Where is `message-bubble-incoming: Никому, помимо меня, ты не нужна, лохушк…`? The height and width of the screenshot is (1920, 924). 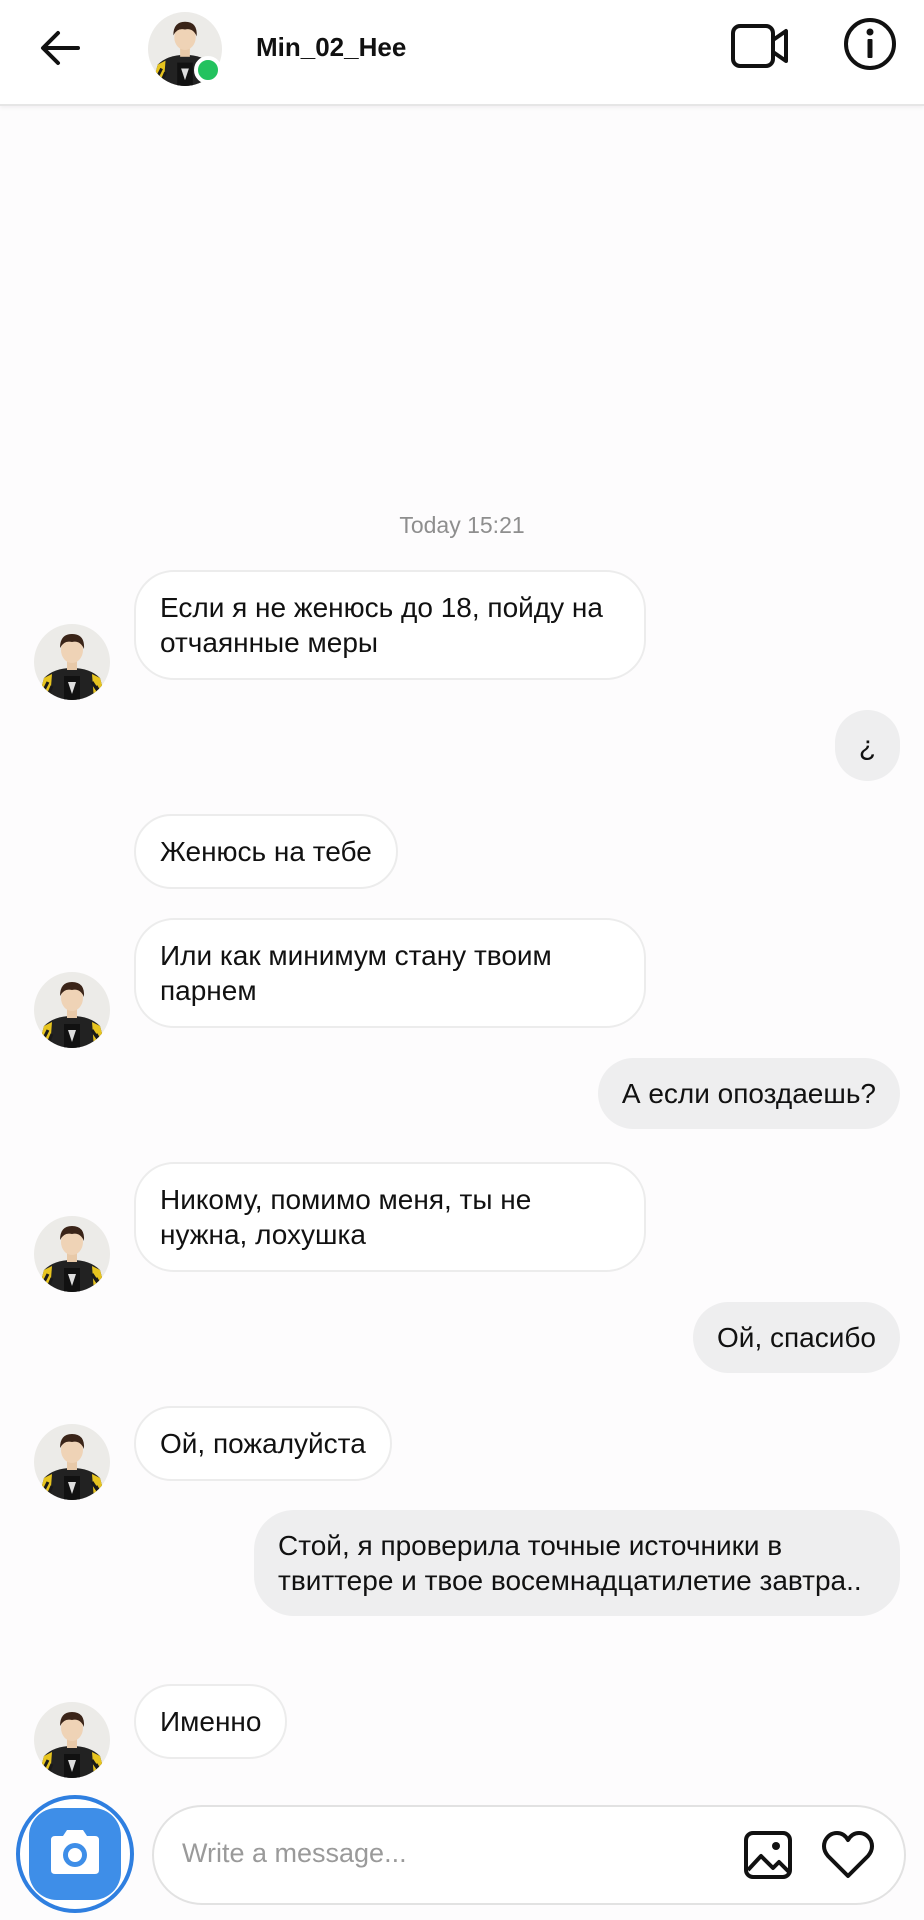
message-bubble-incoming: Никому, помимо меня, ты не нужна, лохушк… is located at coordinates (390, 1217).